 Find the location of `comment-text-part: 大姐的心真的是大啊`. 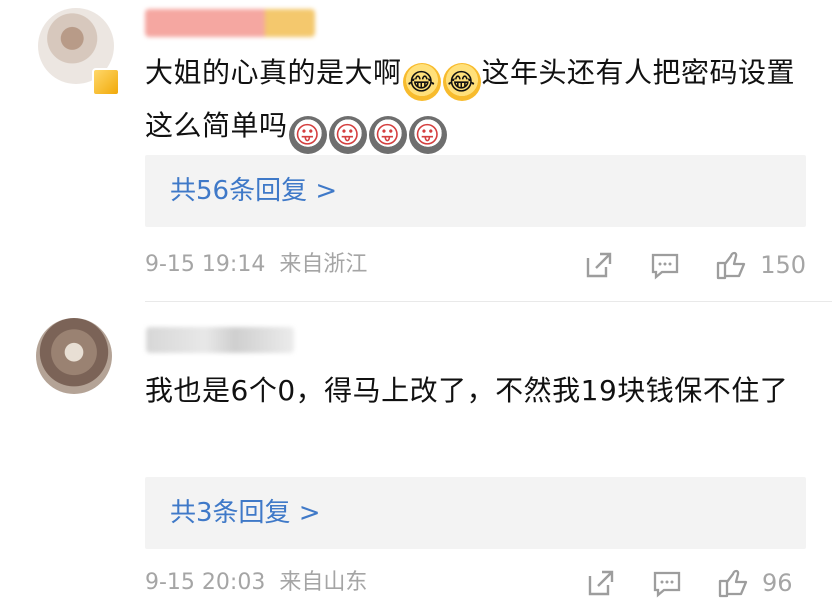

comment-text-part: 大姐的心真的是大啊 is located at coordinates (273, 72).